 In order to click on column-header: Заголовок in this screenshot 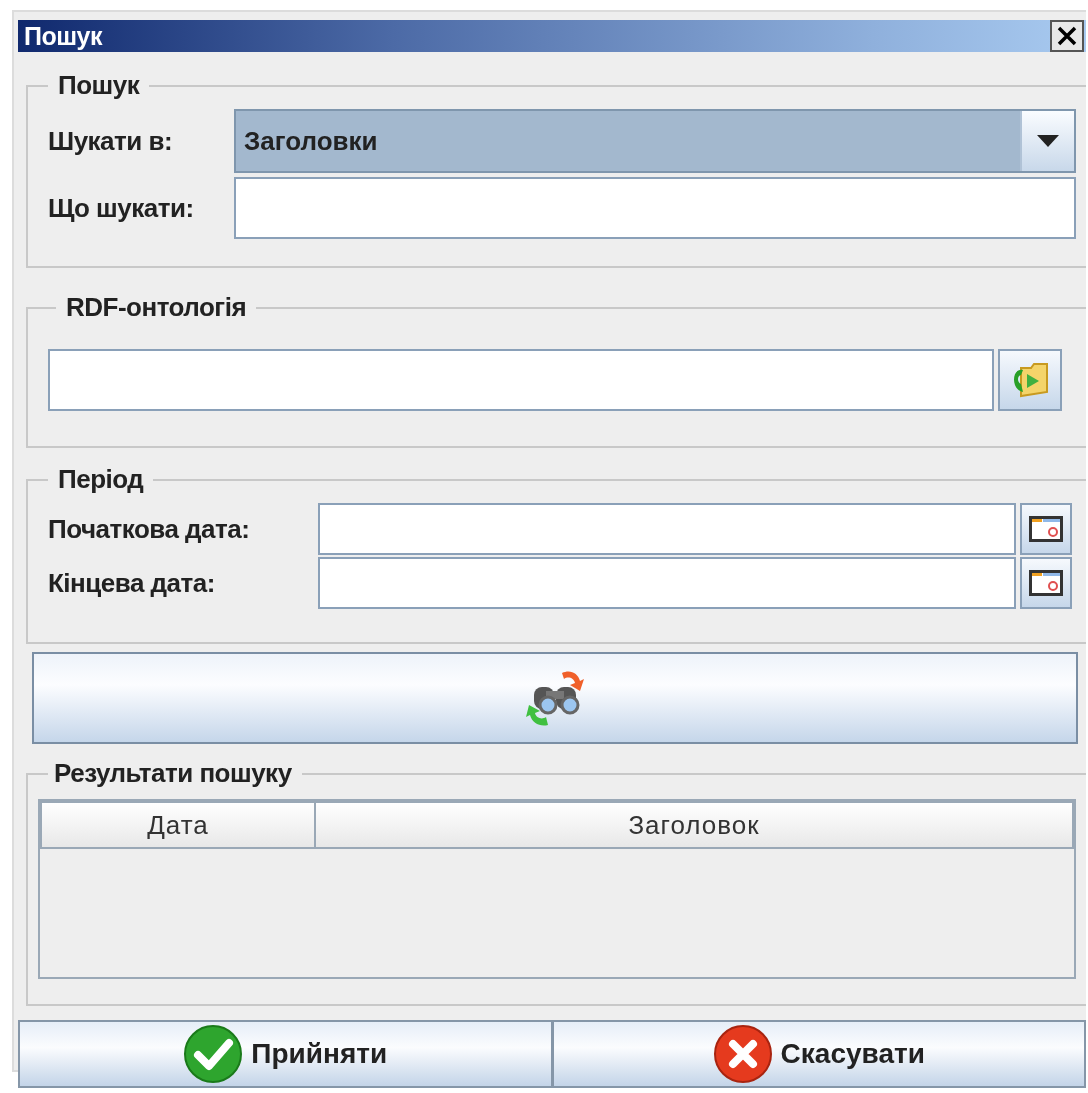, I will do `click(694, 825)`.